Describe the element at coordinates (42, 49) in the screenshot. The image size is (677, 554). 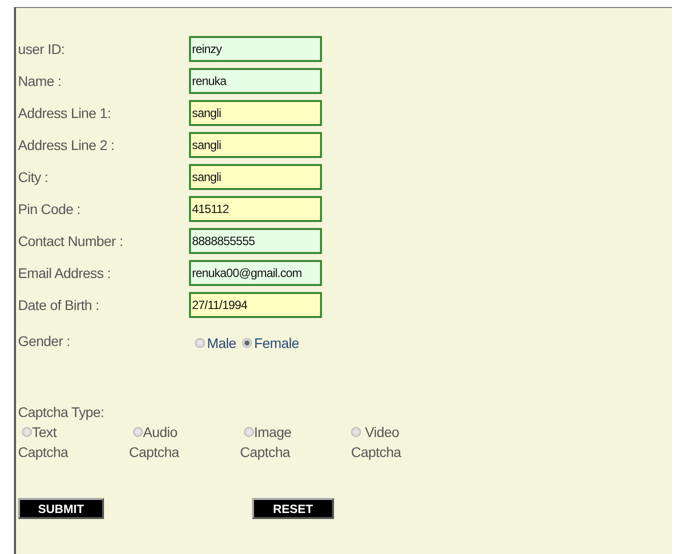
I see `field-label: user ID:` at that location.